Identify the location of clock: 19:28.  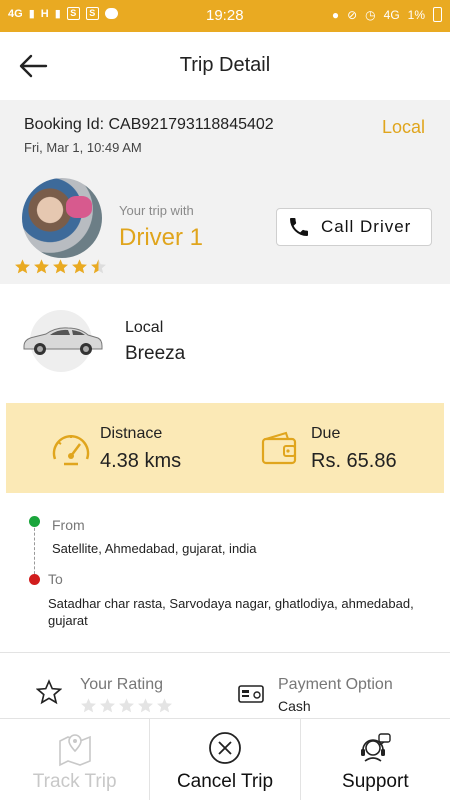
(225, 15).